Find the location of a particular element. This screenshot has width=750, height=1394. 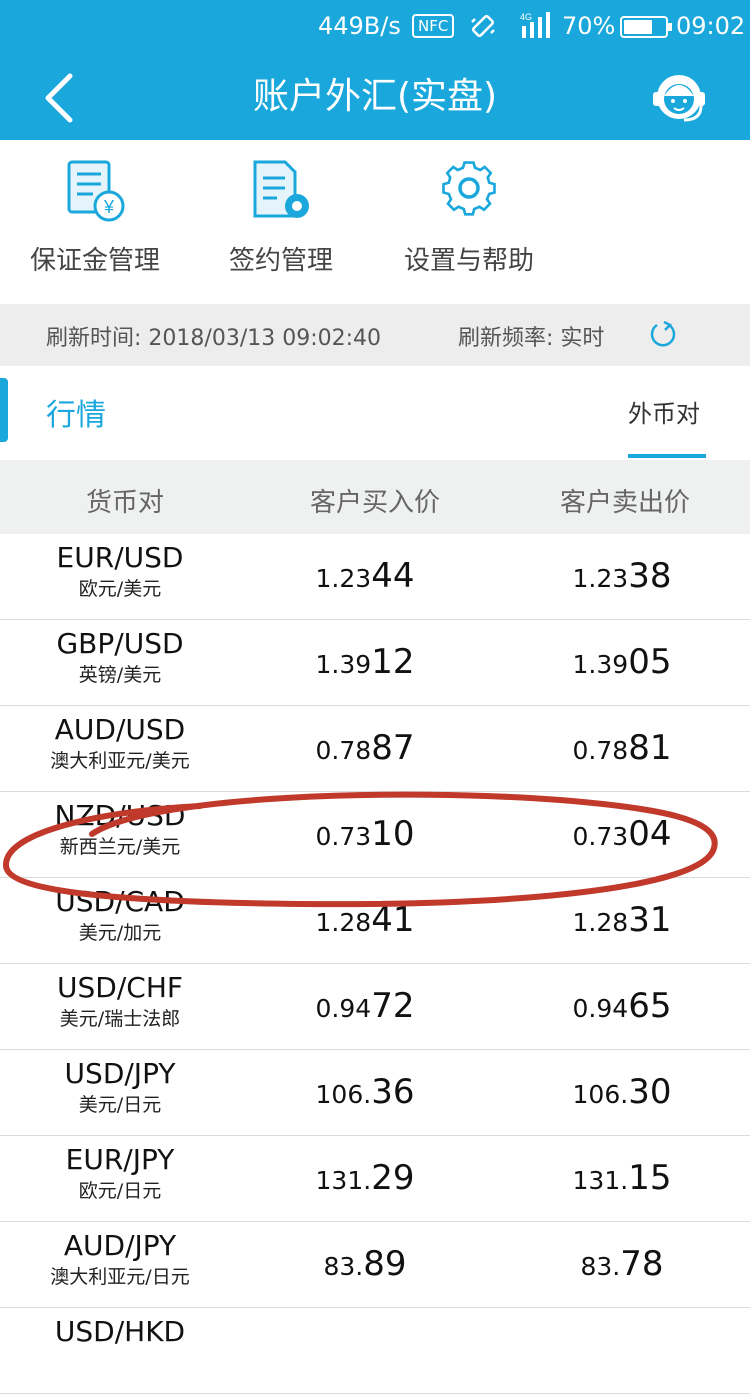

buy-price: 131.29 is located at coordinates (365, 1178).